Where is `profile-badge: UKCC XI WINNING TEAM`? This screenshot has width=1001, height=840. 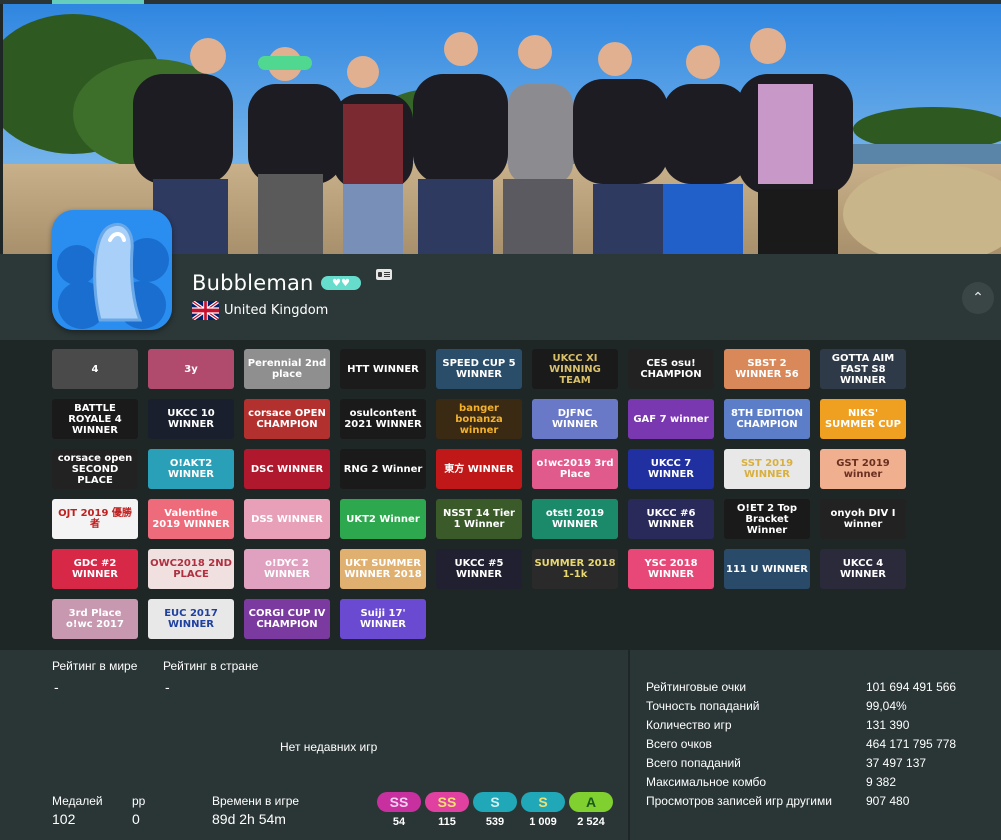 profile-badge: UKCC XI WINNING TEAM is located at coordinates (575, 369).